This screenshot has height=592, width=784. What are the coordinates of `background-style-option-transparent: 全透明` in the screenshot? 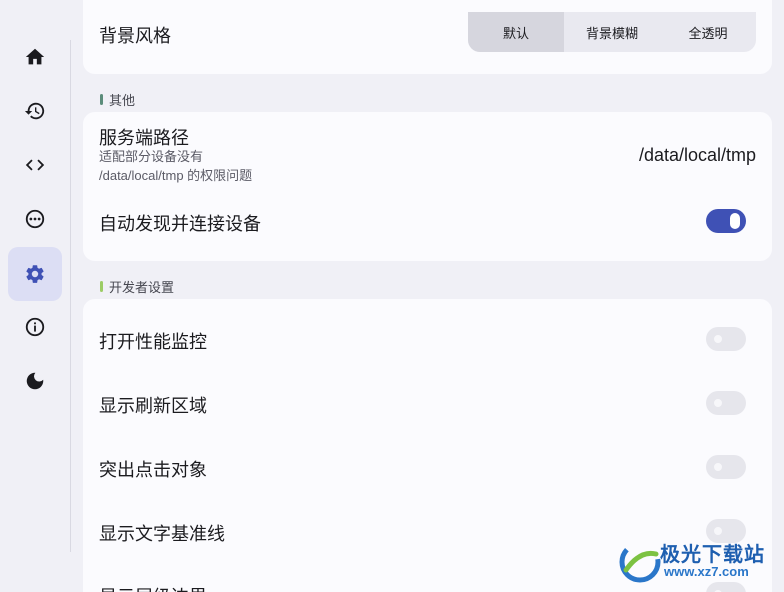 It's located at (708, 32).